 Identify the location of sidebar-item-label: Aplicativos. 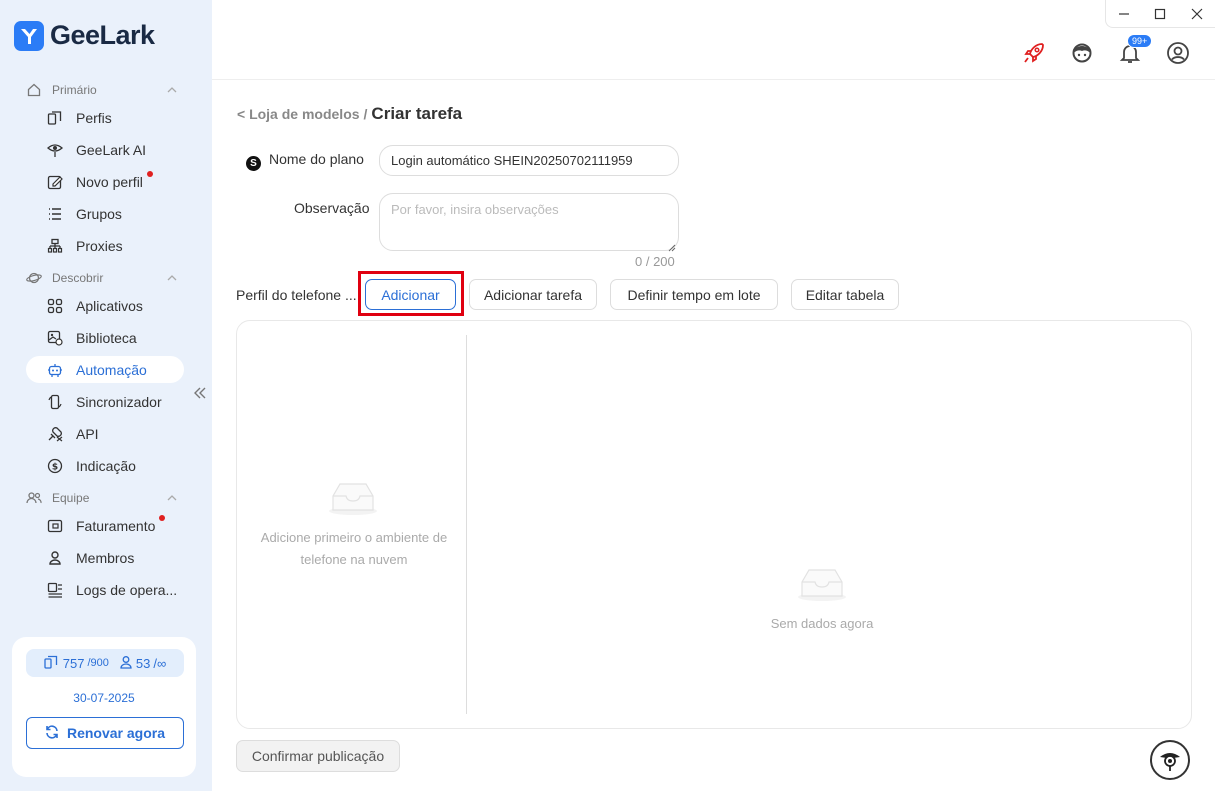
(109, 305).